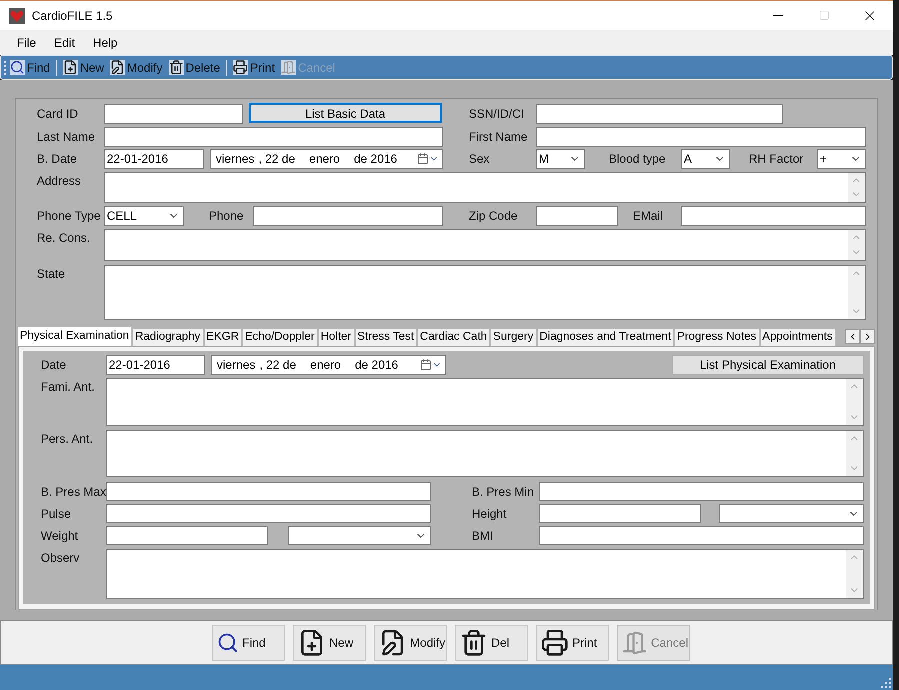  Describe the element at coordinates (68, 387) in the screenshot. I see `field-label: Fami. Ant.` at that location.